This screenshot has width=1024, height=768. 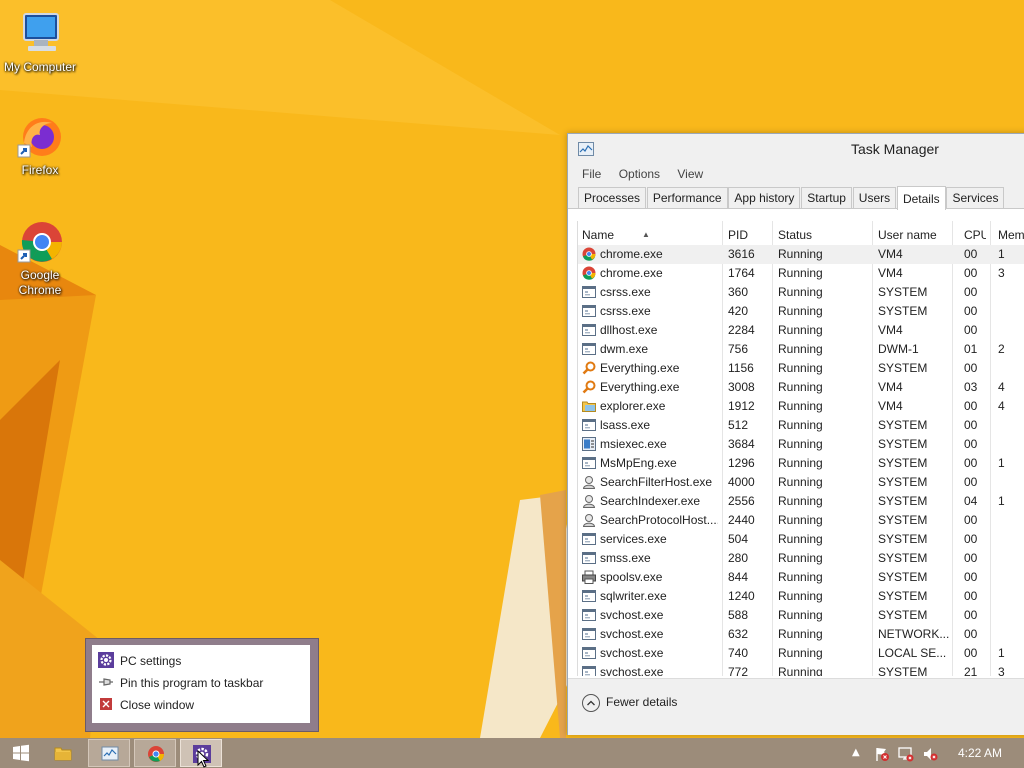 I want to click on menu-view: View, so click(x=690, y=174).